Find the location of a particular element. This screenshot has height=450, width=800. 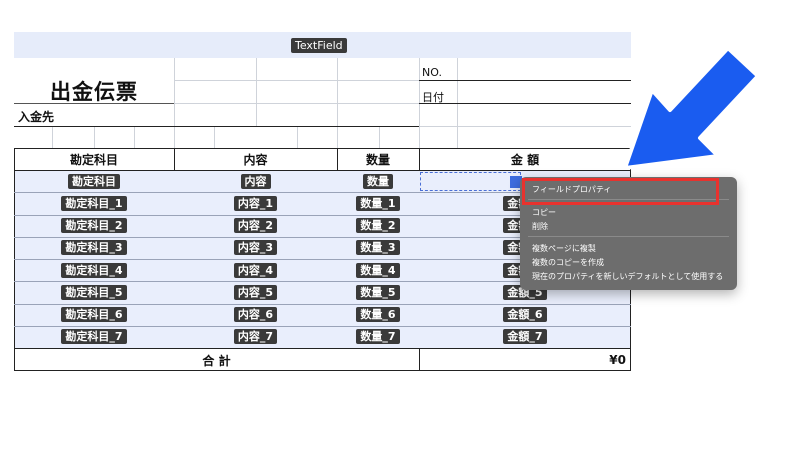

cell-amount-field: 金額_7 is located at coordinates (525, 337).